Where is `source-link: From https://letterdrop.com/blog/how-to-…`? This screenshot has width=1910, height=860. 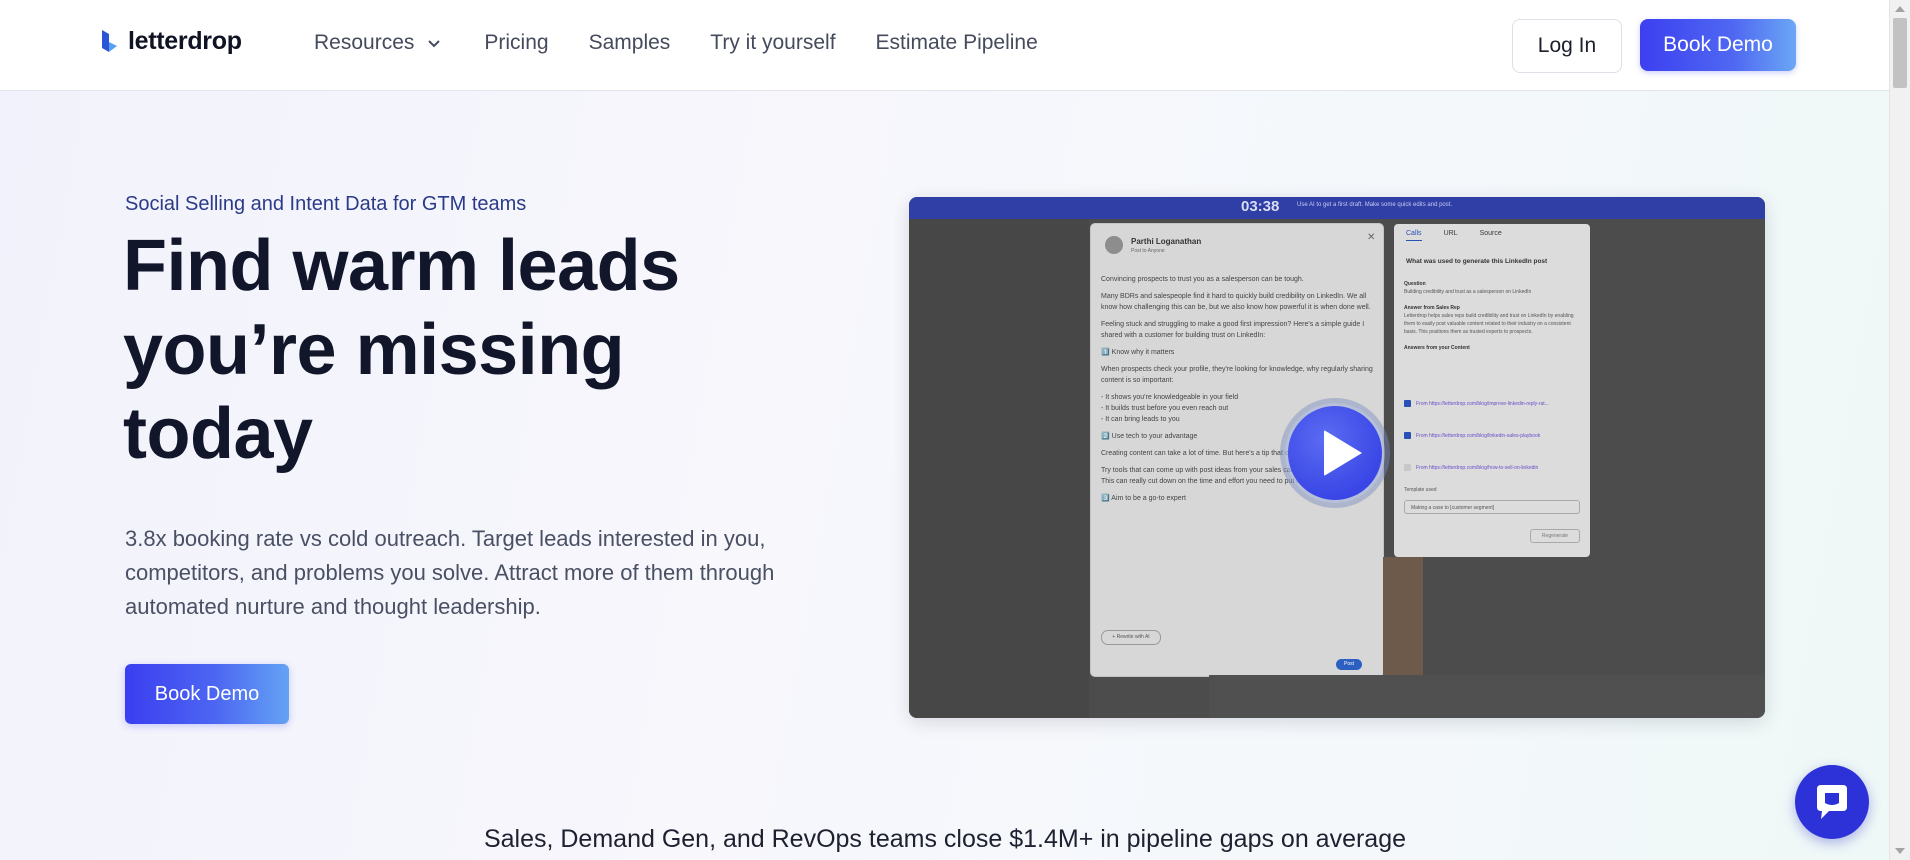 source-link: From https://letterdrop.com/blog/how-to-… is located at coordinates (1477, 468).